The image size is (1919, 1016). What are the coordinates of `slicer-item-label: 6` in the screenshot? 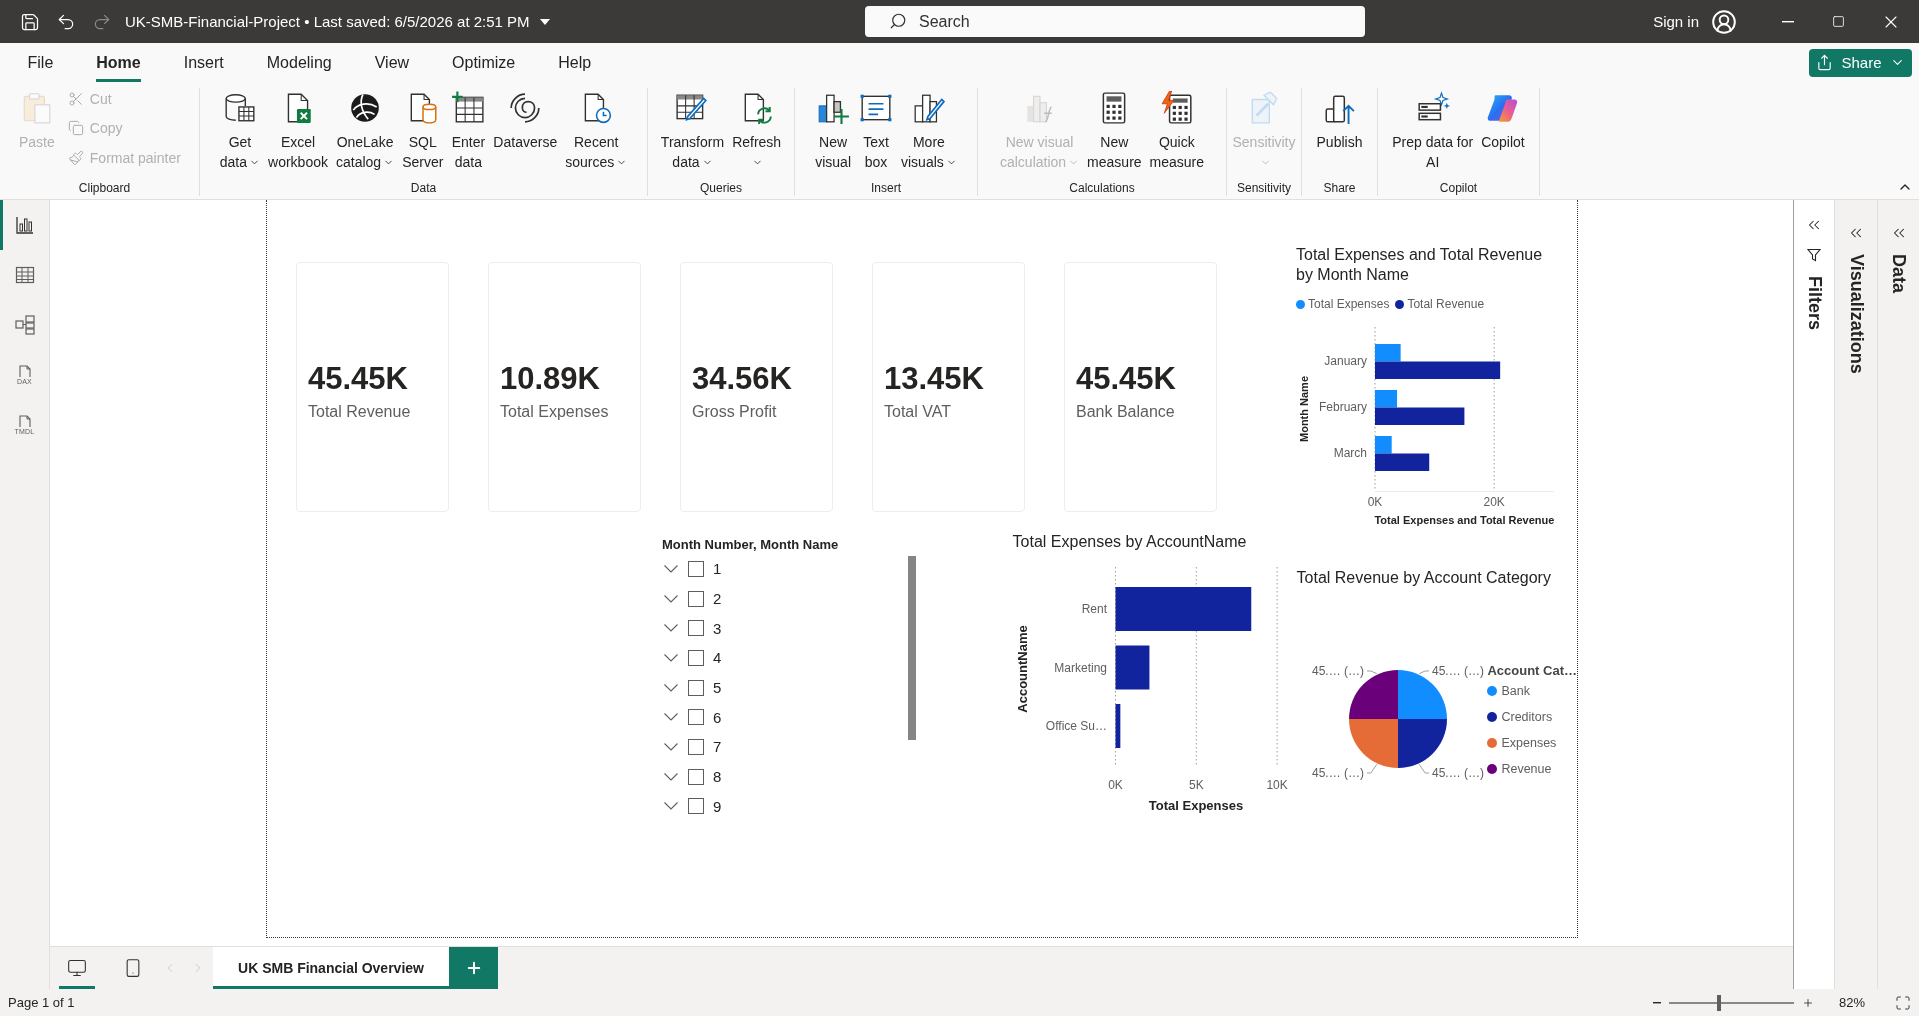 It's located at (717, 717).